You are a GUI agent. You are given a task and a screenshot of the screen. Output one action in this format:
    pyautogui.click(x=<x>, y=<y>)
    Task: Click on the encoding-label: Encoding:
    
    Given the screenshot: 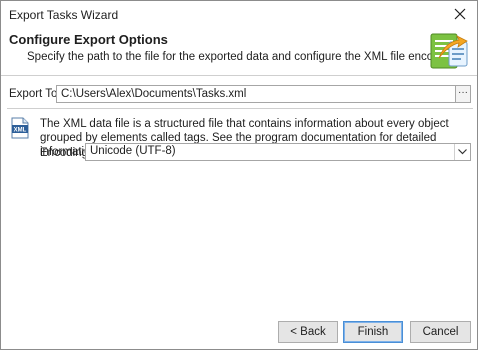 What is the action you would take?
    pyautogui.click(x=66, y=153)
    